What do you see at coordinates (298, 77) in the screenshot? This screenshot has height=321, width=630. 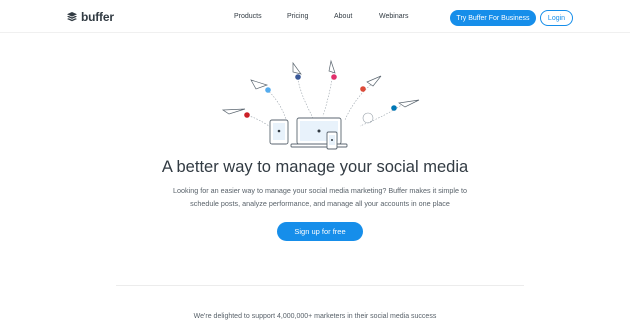 I see `facebook-icon` at bounding box center [298, 77].